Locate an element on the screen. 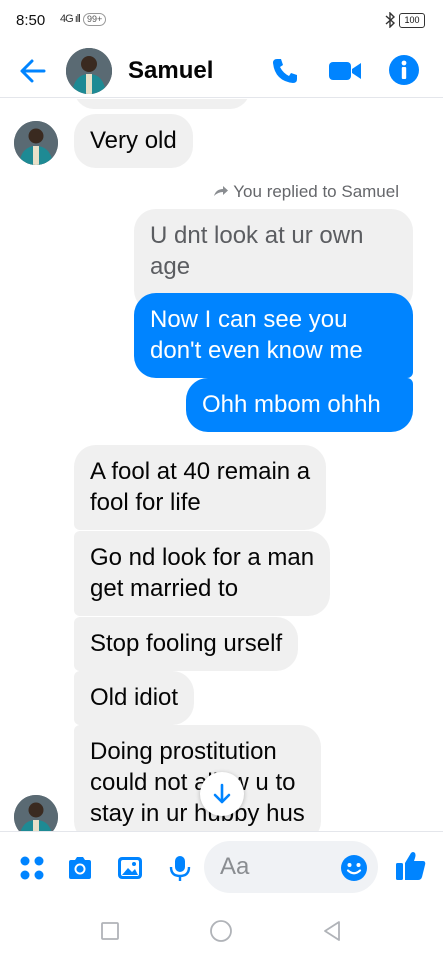 Image resolution: width=443 pixels, height=960 pixels. incoming-message: Very old is located at coordinates (133, 141).